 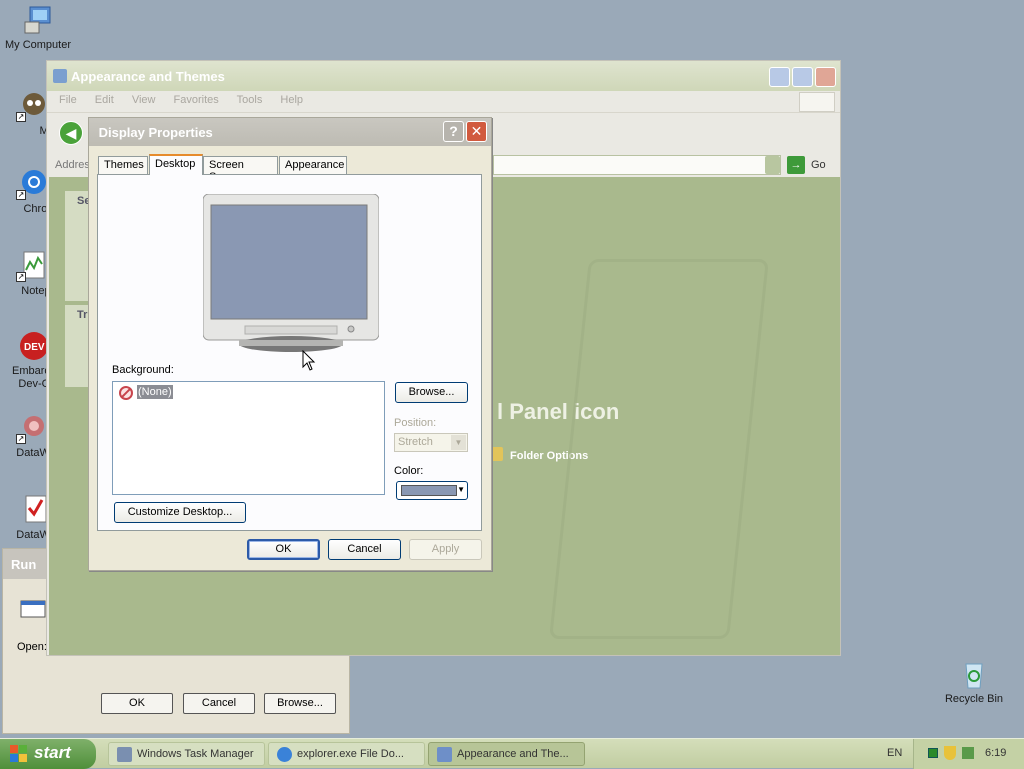 What do you see at coordinates (950, 753) in the screenshot?
I see `security-shield-icon` at bounding box center [950, 753].